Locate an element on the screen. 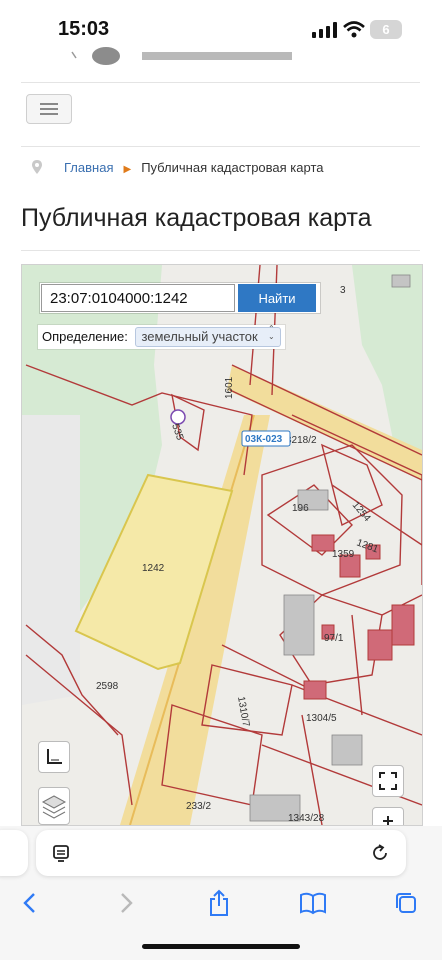  bookmarks-button is located at coordinates (313, 903).